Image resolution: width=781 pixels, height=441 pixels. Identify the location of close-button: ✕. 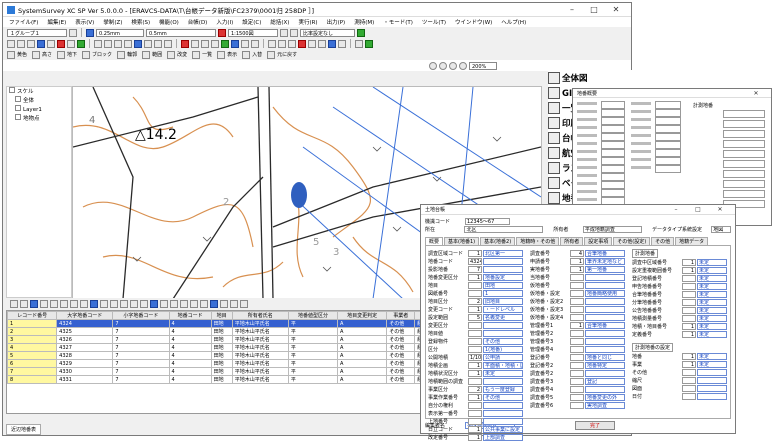
(616, 9).